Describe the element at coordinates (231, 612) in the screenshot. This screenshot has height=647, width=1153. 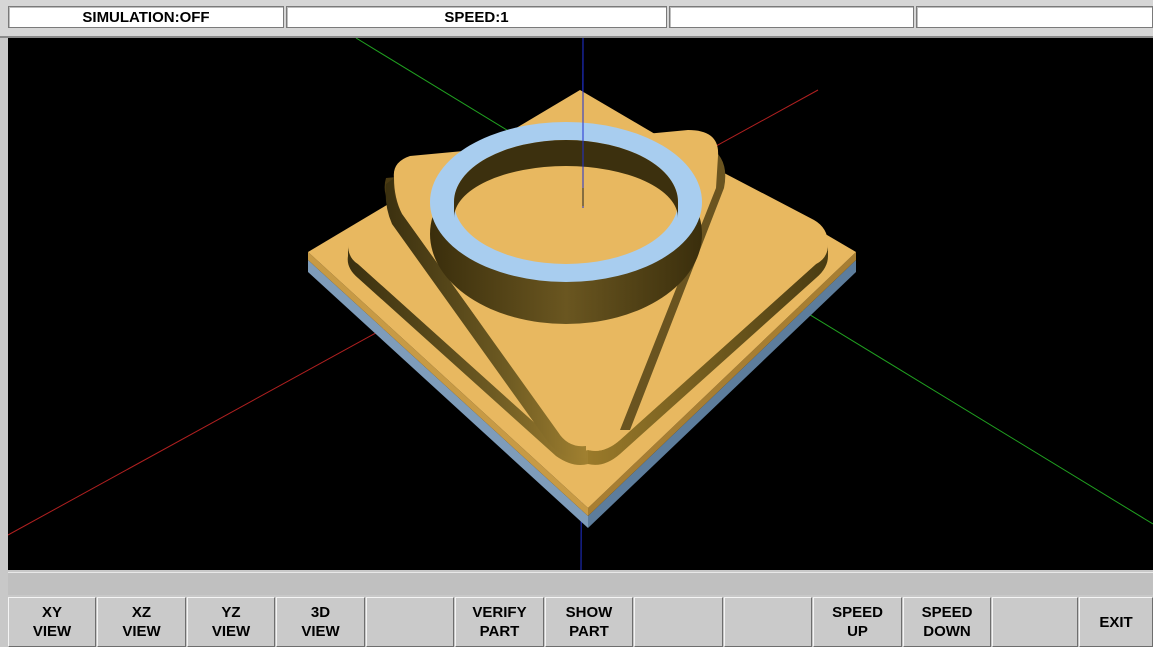
I see `softkey-label: YZ` at that location.